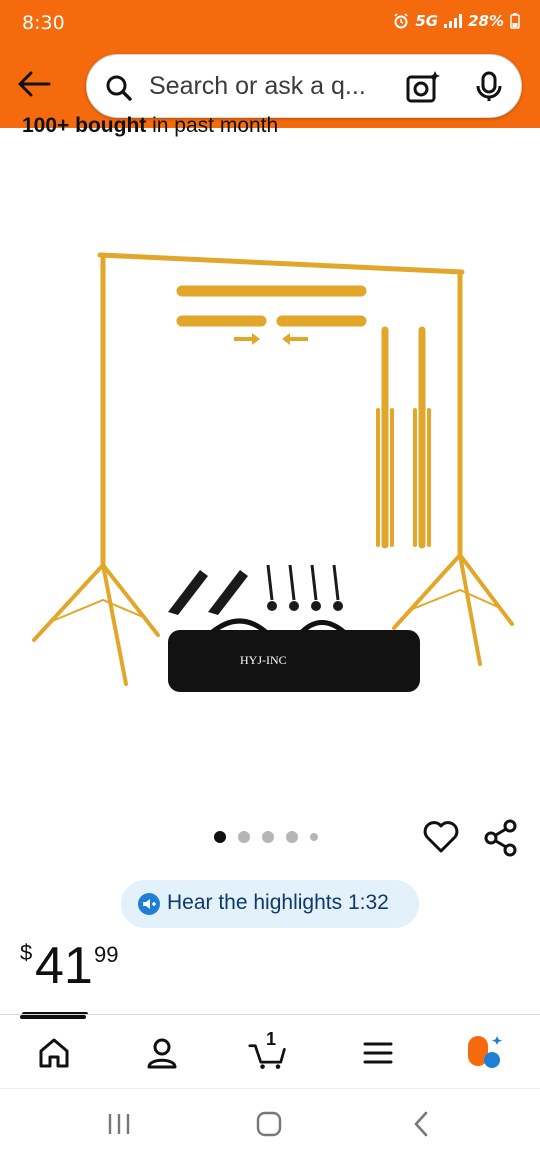 Image resolution: width=540 pixels, height=1158 pixels. I want to click on menu-icon, so click(378, 1053).